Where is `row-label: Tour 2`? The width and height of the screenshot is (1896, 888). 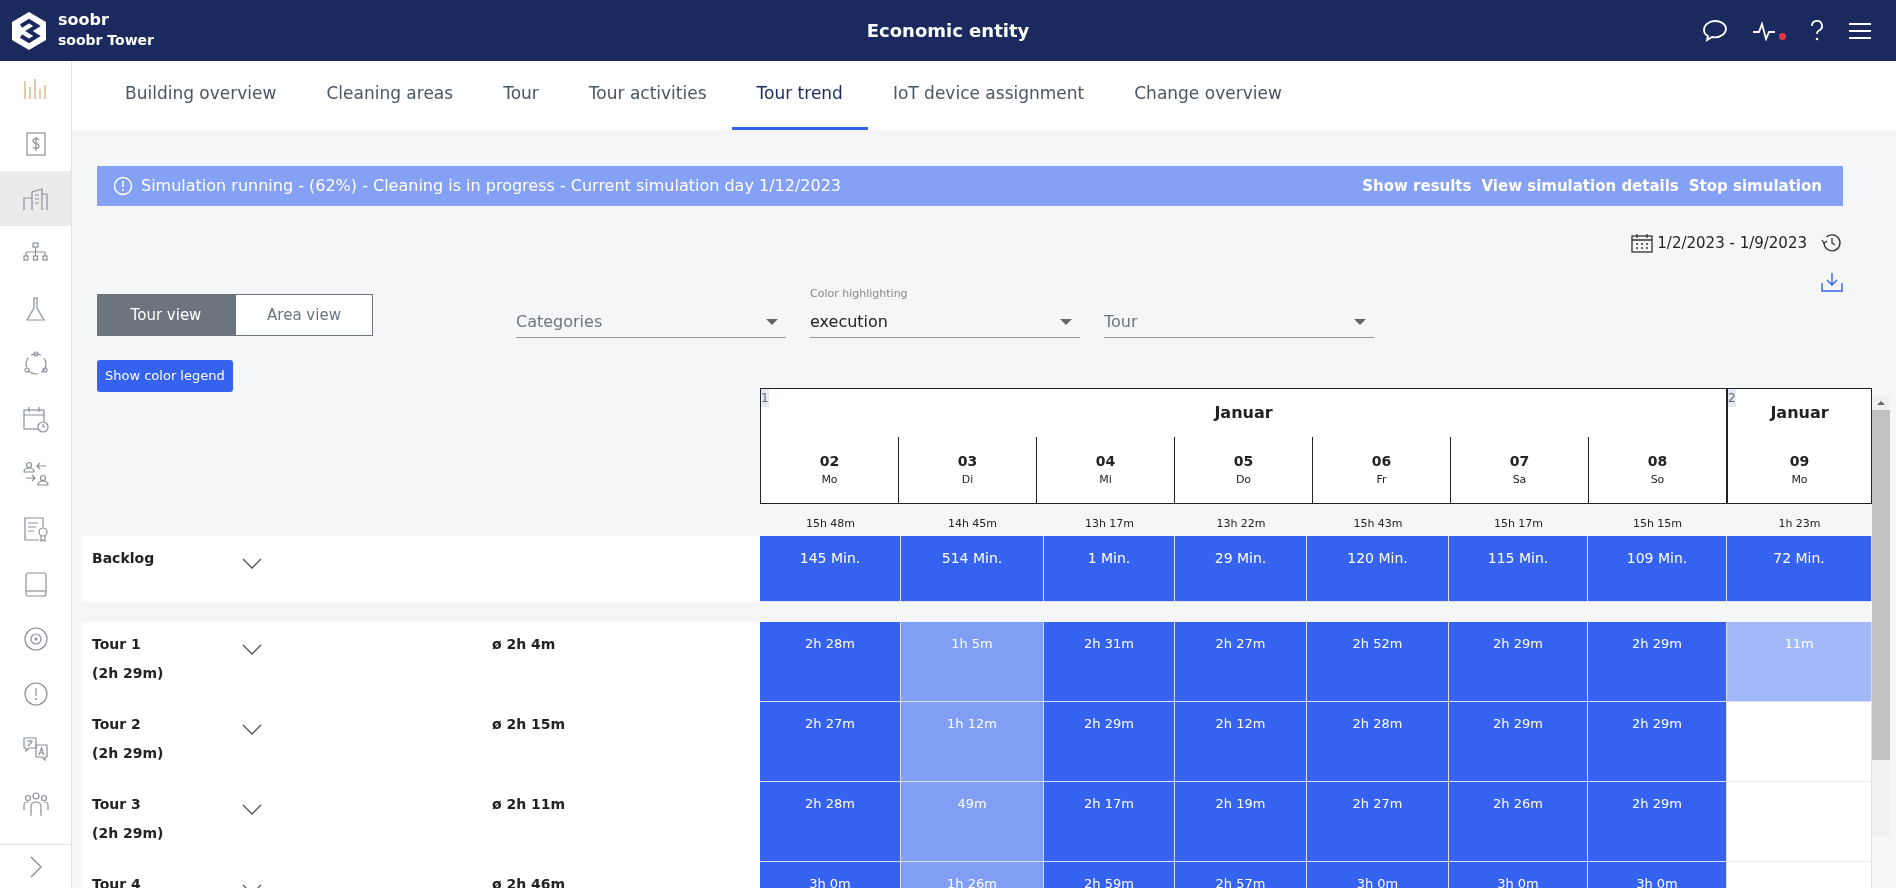 row-label: Tour 2 is located at coordinates (117, 724).